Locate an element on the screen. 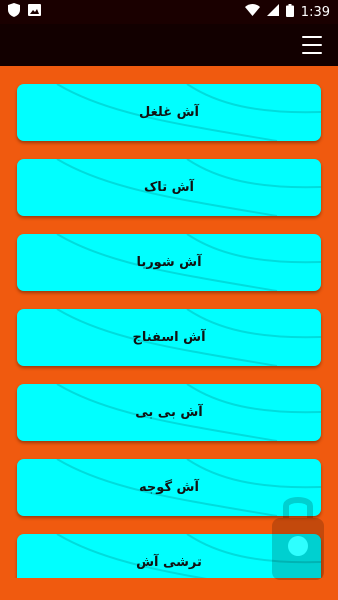 Image resolution: width=338 pixels, height=600 pixels. list-item-label: آش شوربا is located at coordinates (169, 262).